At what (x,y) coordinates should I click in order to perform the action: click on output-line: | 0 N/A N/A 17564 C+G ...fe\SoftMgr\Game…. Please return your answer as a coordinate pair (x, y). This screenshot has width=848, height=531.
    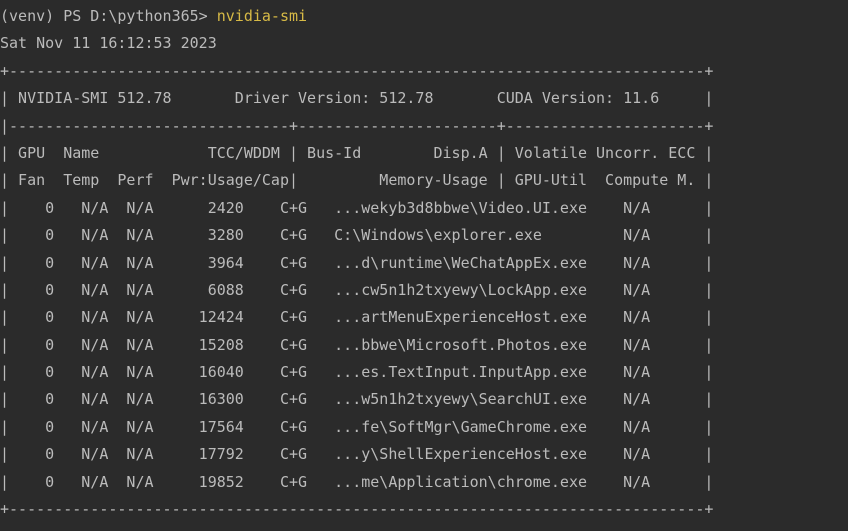
    Looking at the image, I should click on (357, 426).